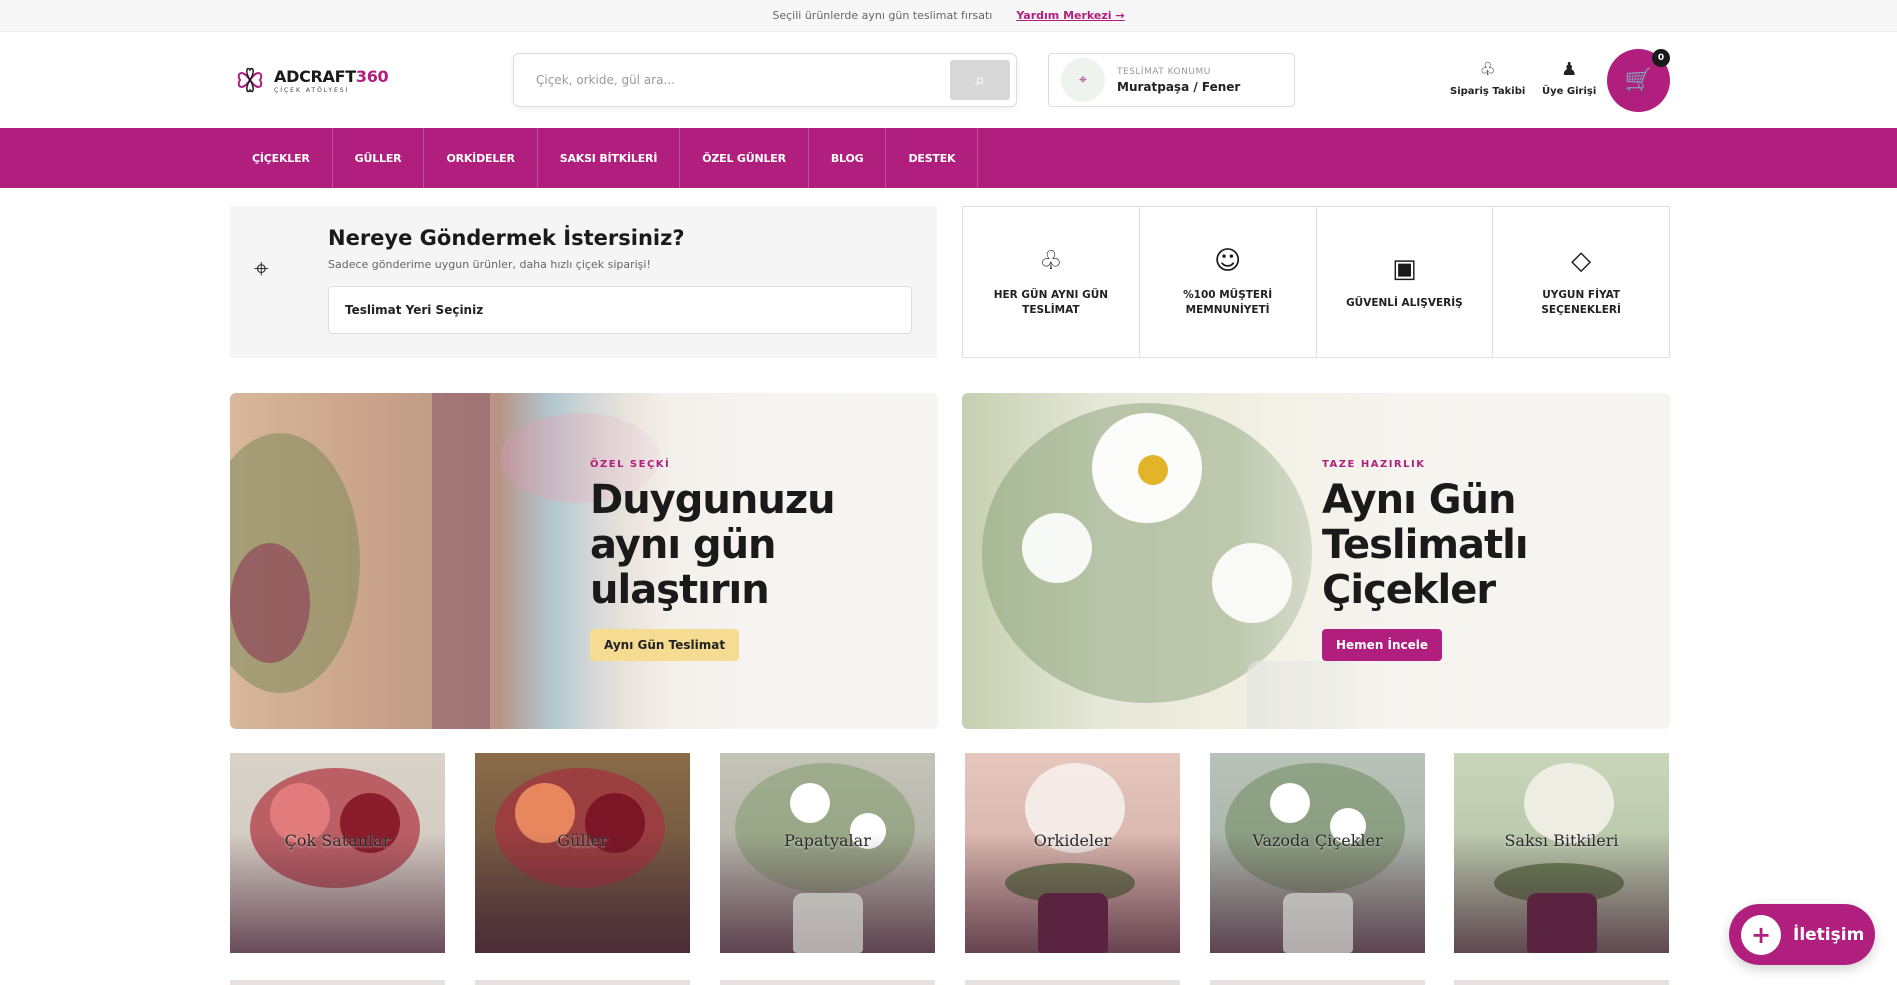 This screenshot has height=985, width=1897. What do you see at coordinates (743, 80) in the screenshot?
I see `search-input` at bounding box center [743, 80].